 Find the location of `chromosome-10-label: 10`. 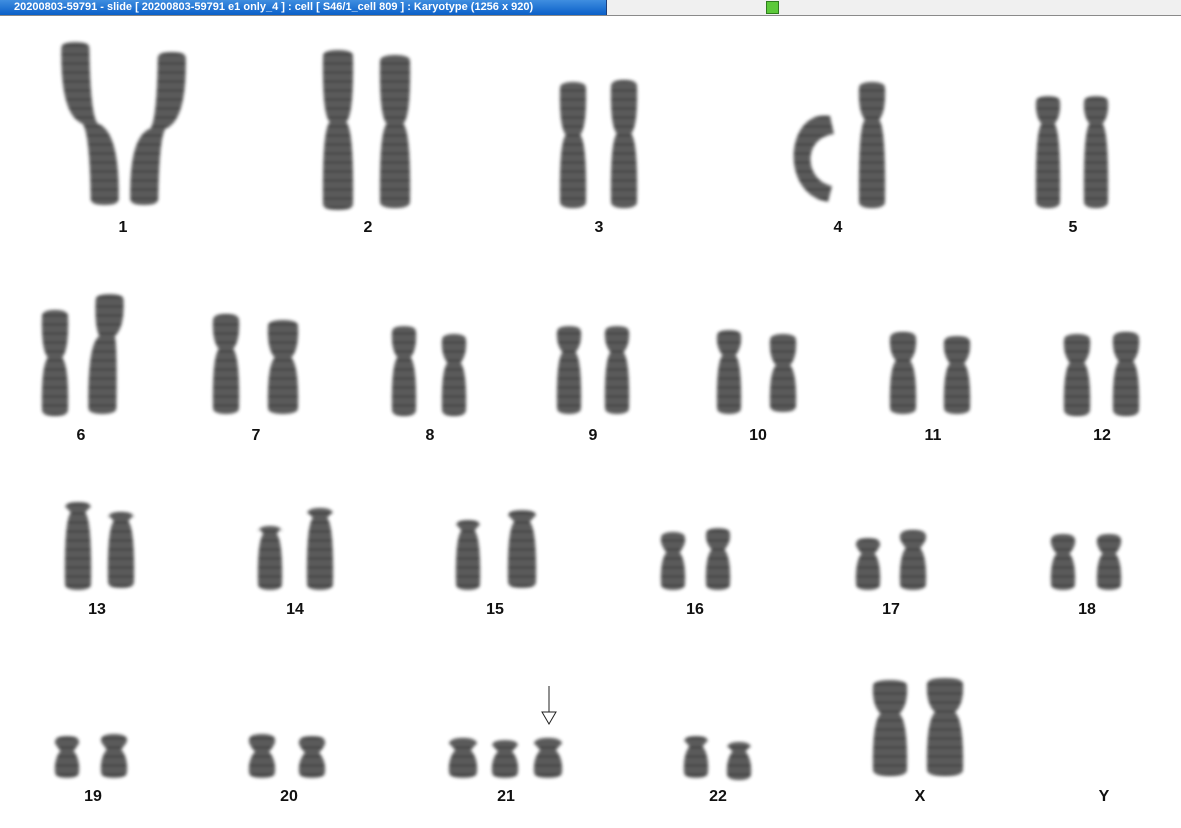

chromosome-10-label: 10 is located at coordinates (758, 435).